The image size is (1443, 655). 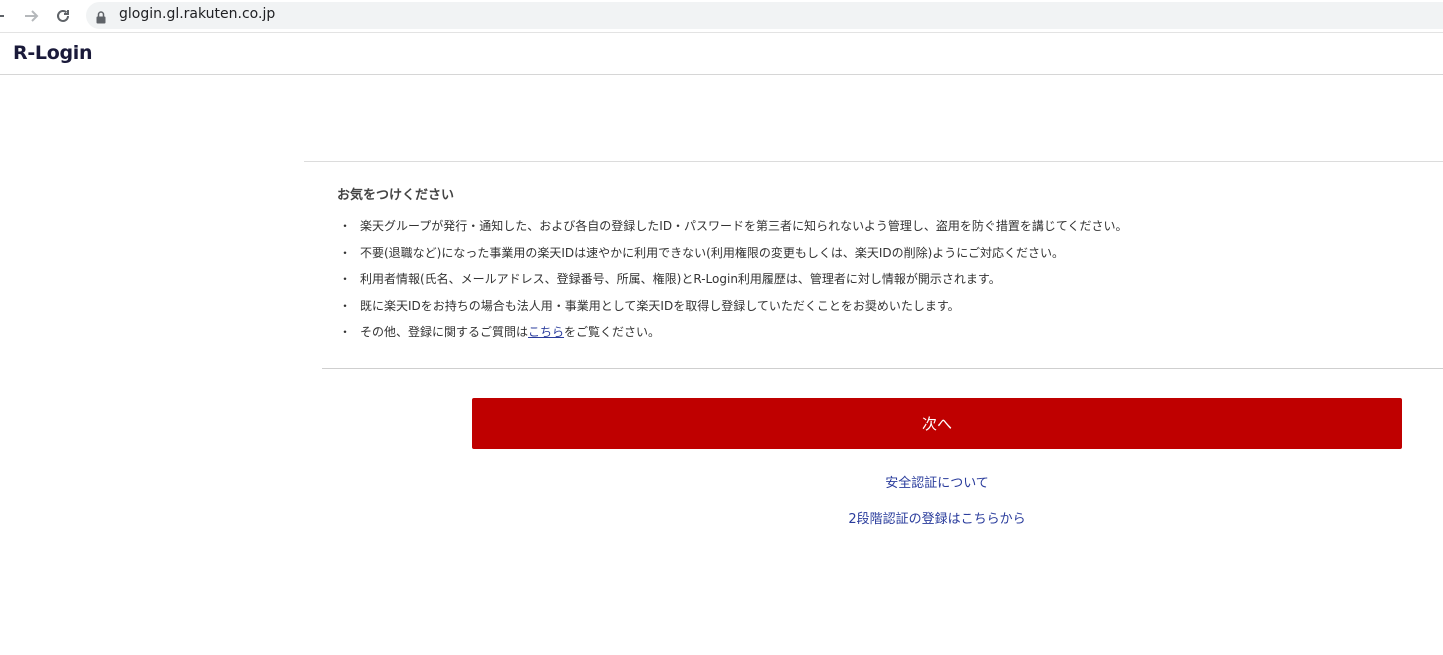 I want to click on faq-link: こちら, so click(x=546, y=332).